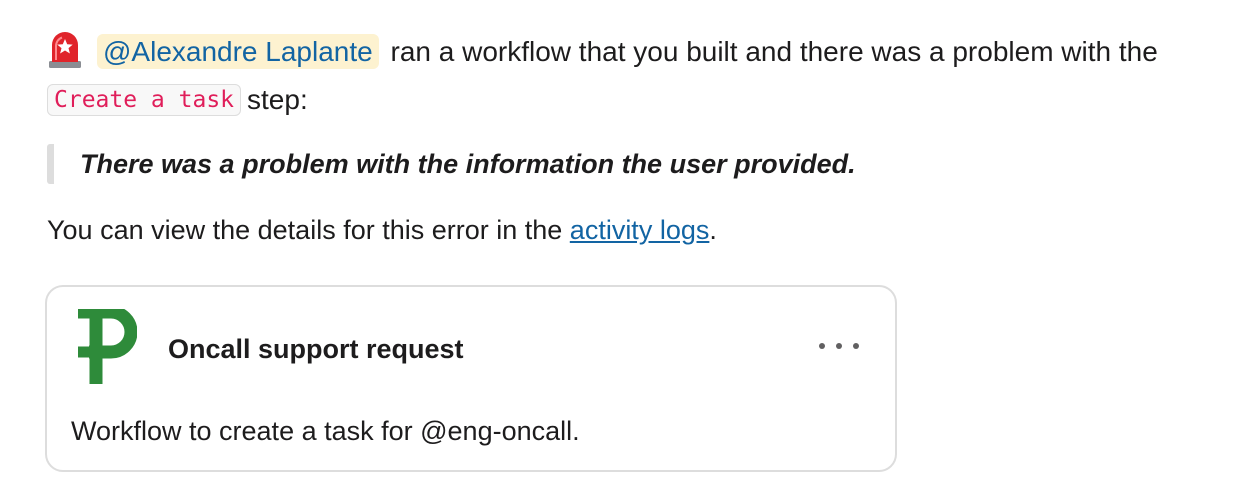  I want to click on activity-logs-link: activity logs, so click(640, 230).